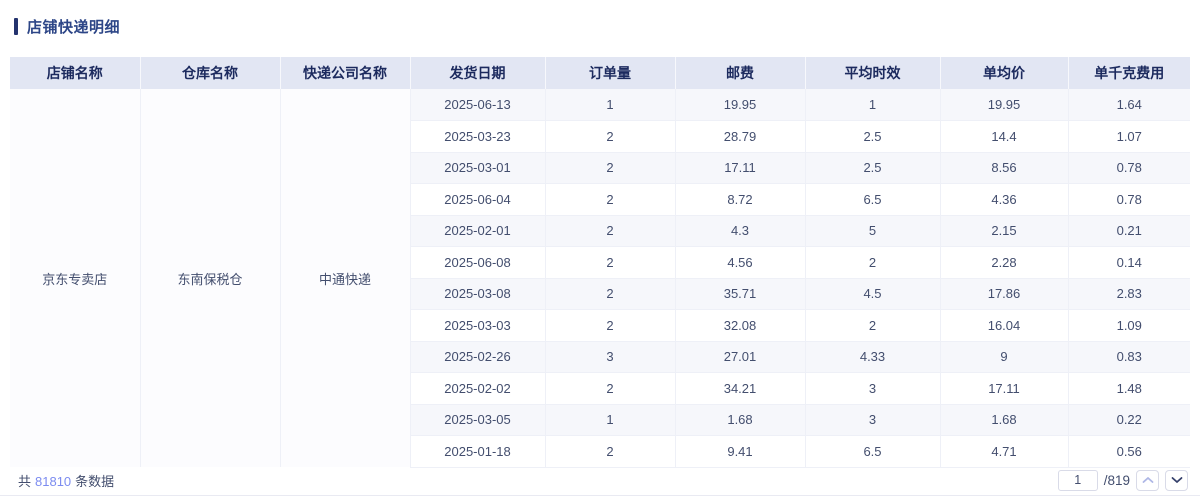  I want to click on table-cell: 1.48, so click(1129, 388).